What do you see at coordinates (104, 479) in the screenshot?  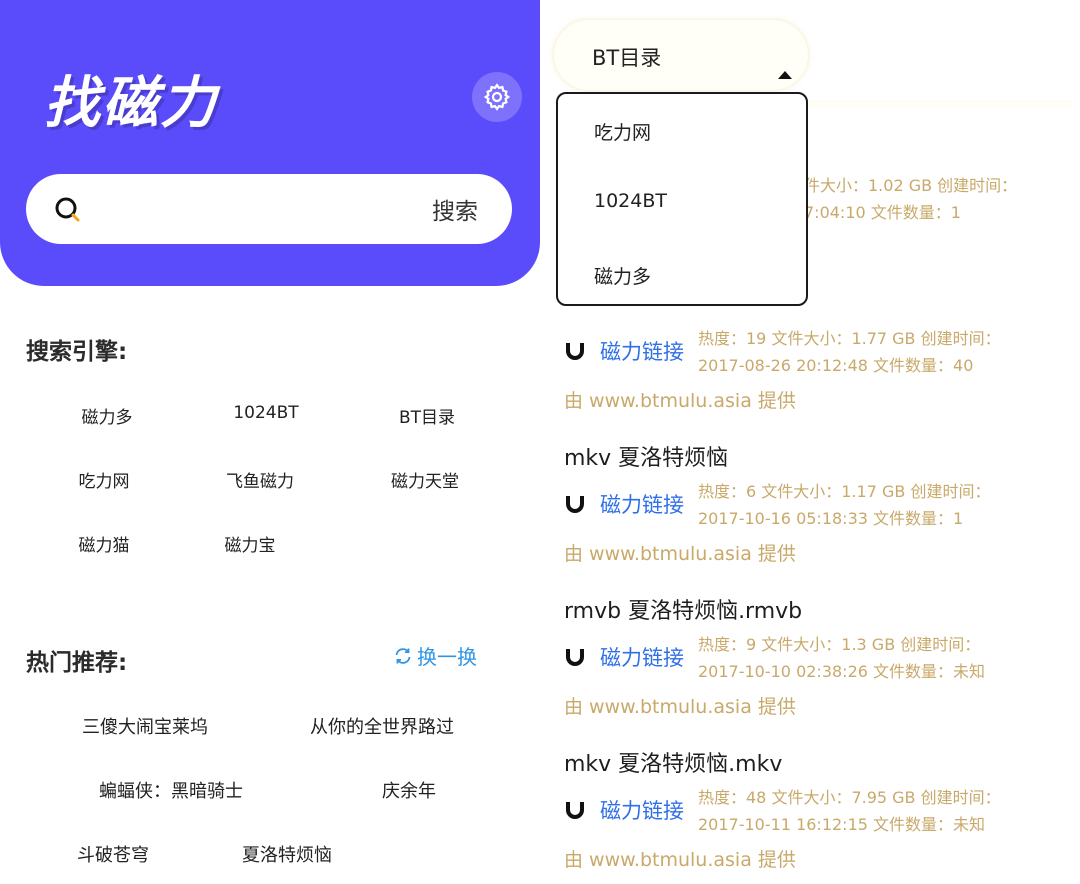 I see `engine-item: 吃力网` at bounding box center [104, 479].